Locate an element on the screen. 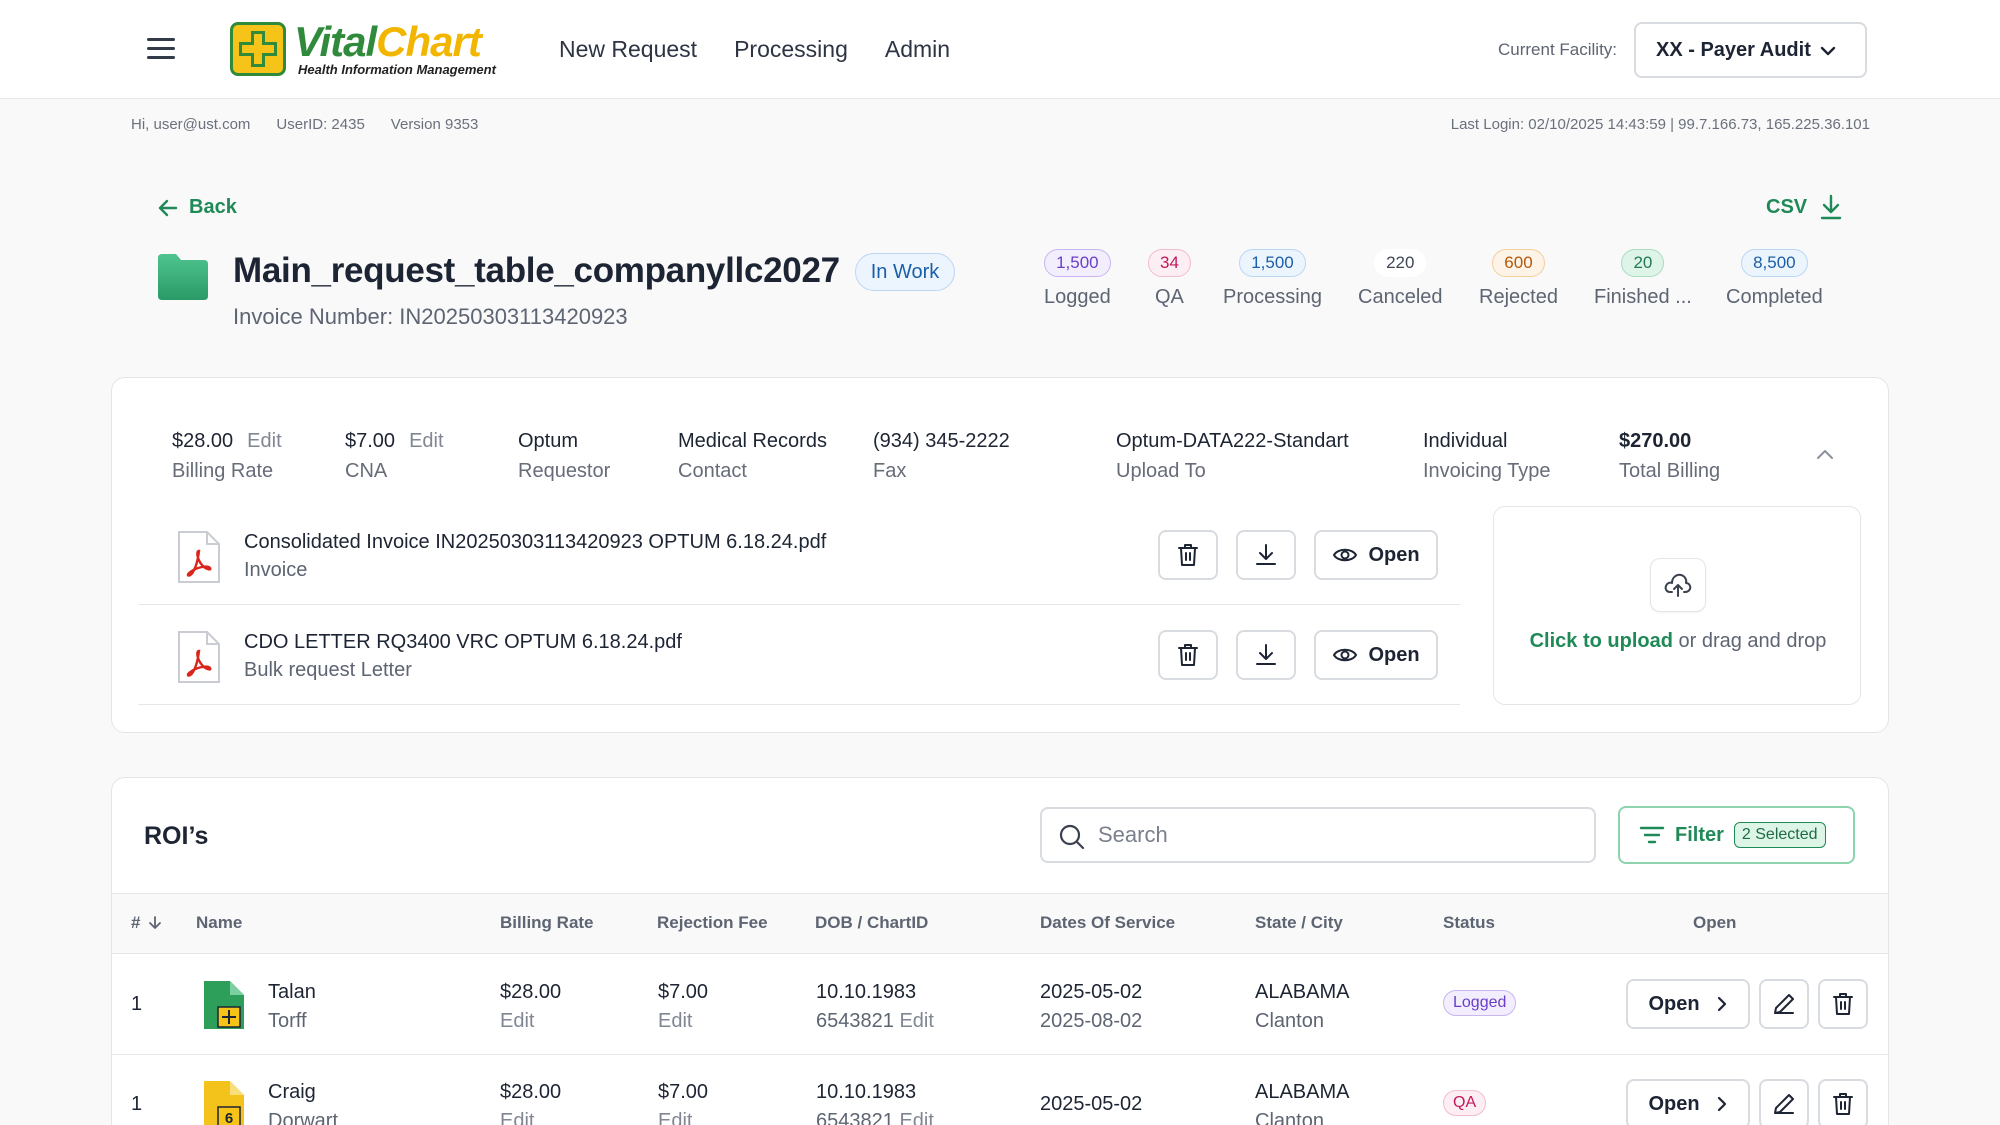  stat-count: 220 is located at coordinates (1400, 263).